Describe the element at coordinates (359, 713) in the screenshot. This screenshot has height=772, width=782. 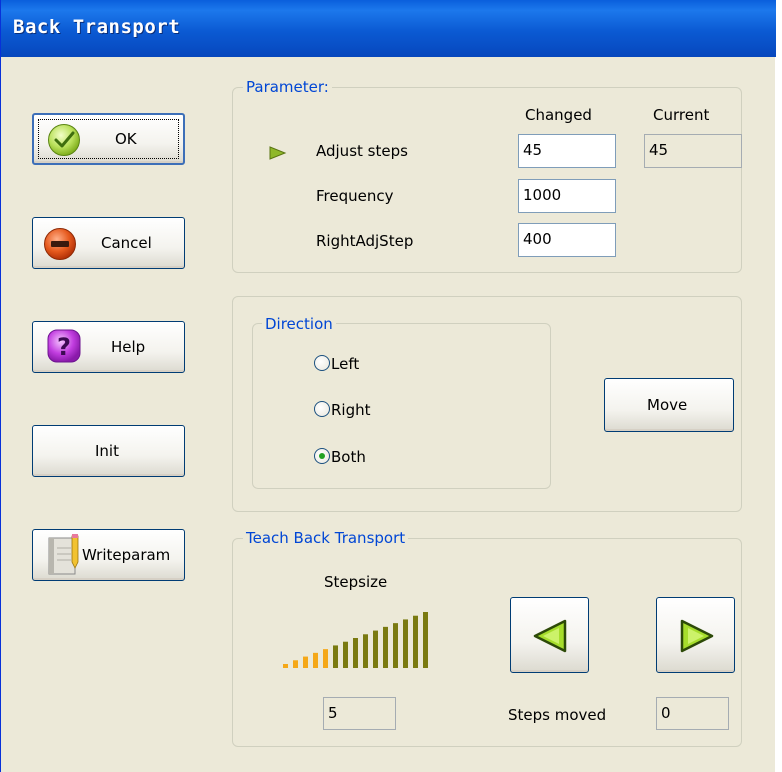
I see `stepsize-value: 5` at that location.